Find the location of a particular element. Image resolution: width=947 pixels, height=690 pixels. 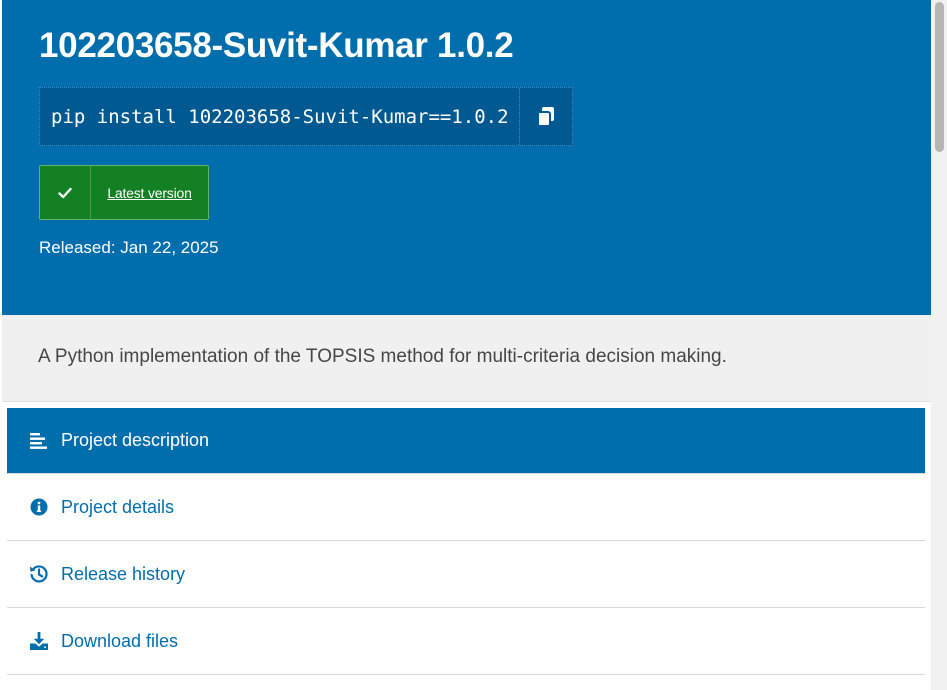

release-date: Released: Jan 22, 2025 is located at coordinates (129, 247).